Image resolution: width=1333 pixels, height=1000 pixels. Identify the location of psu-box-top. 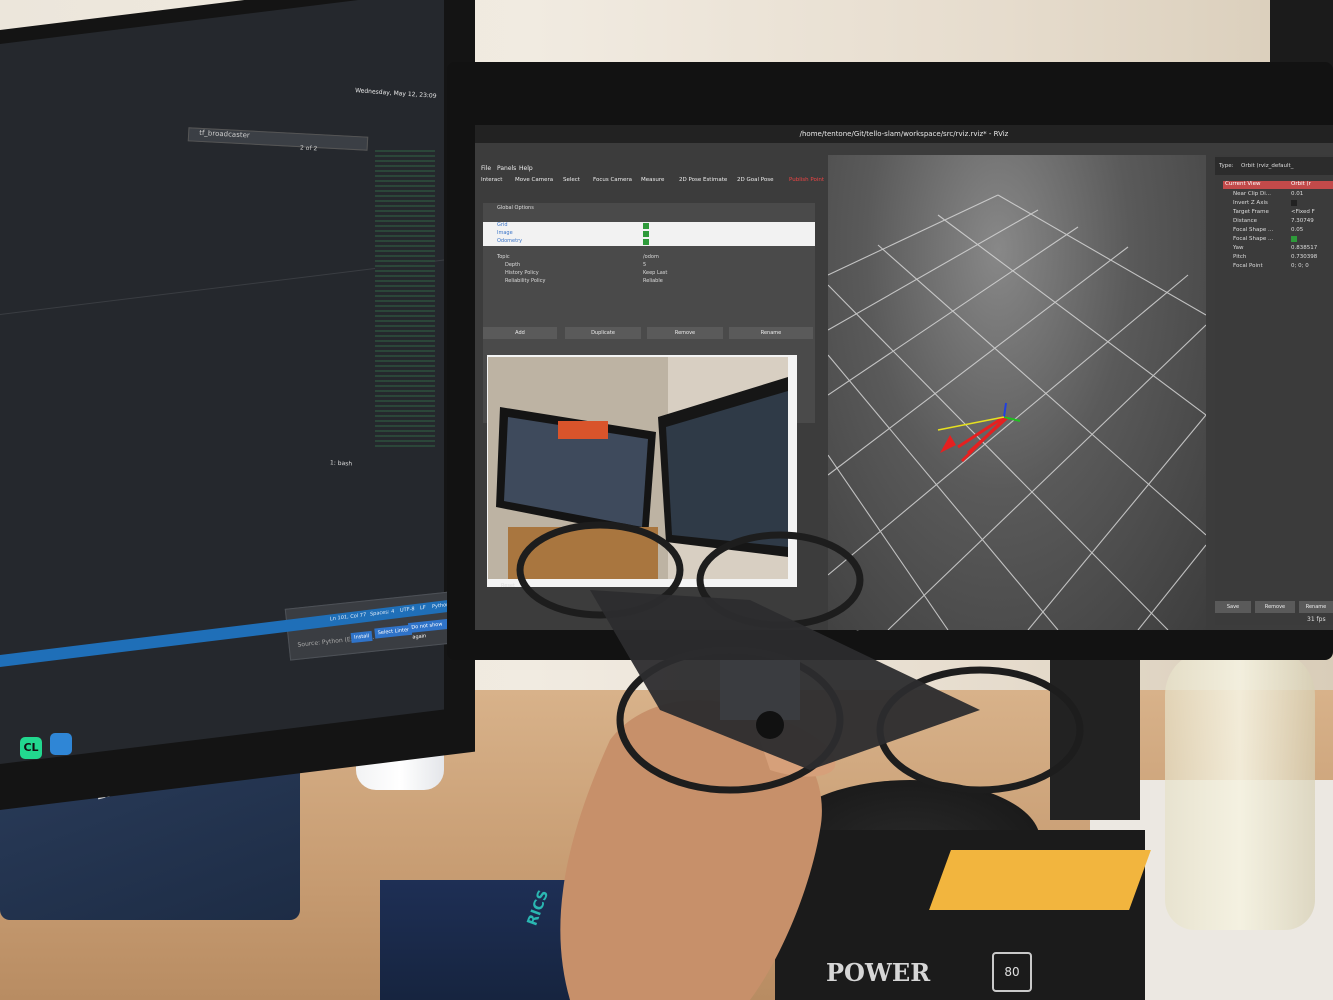
(1040, 880).